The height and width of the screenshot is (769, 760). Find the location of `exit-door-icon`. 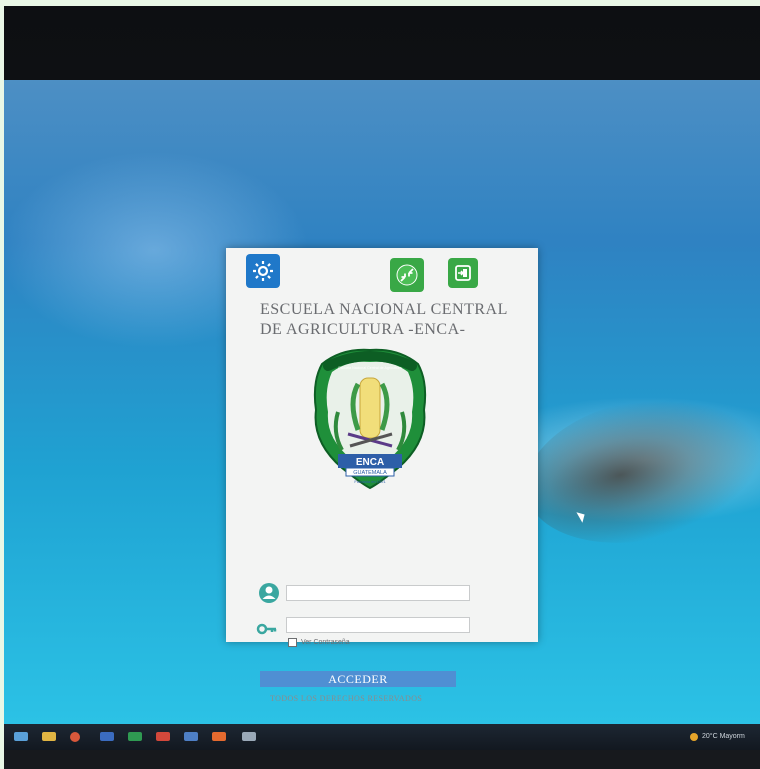

exit-door-icon is located at coordinates (463, 273).